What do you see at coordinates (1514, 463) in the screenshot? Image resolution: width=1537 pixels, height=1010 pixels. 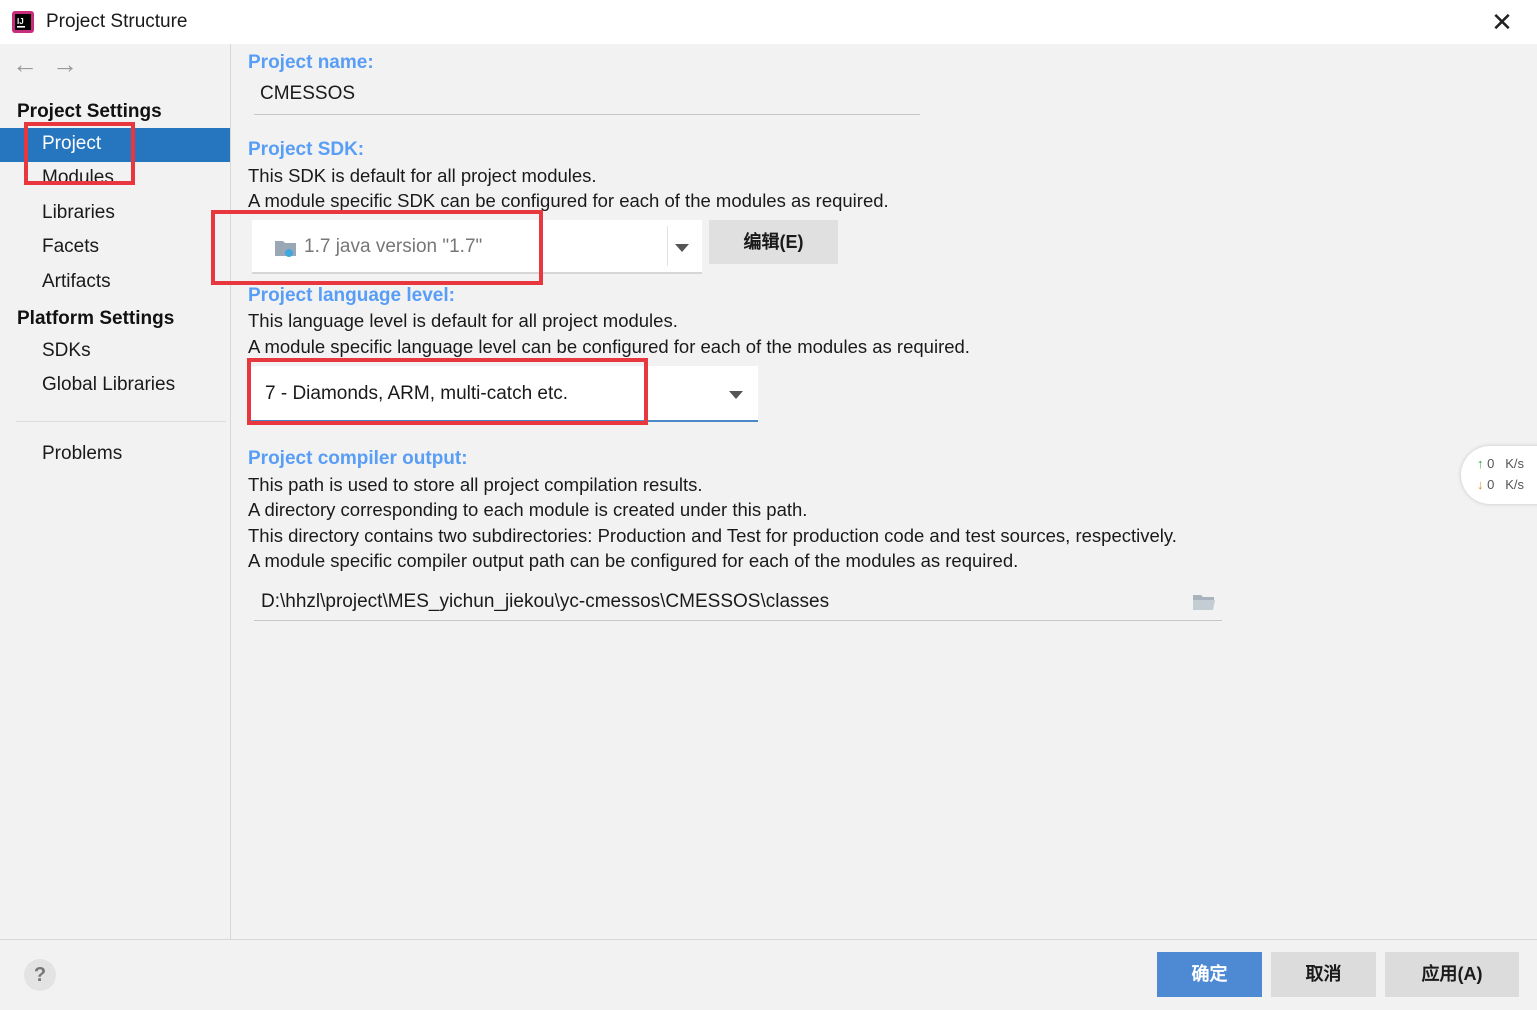 I see `upload-speed-unit: K/s` at bounding box center [1514, 463].